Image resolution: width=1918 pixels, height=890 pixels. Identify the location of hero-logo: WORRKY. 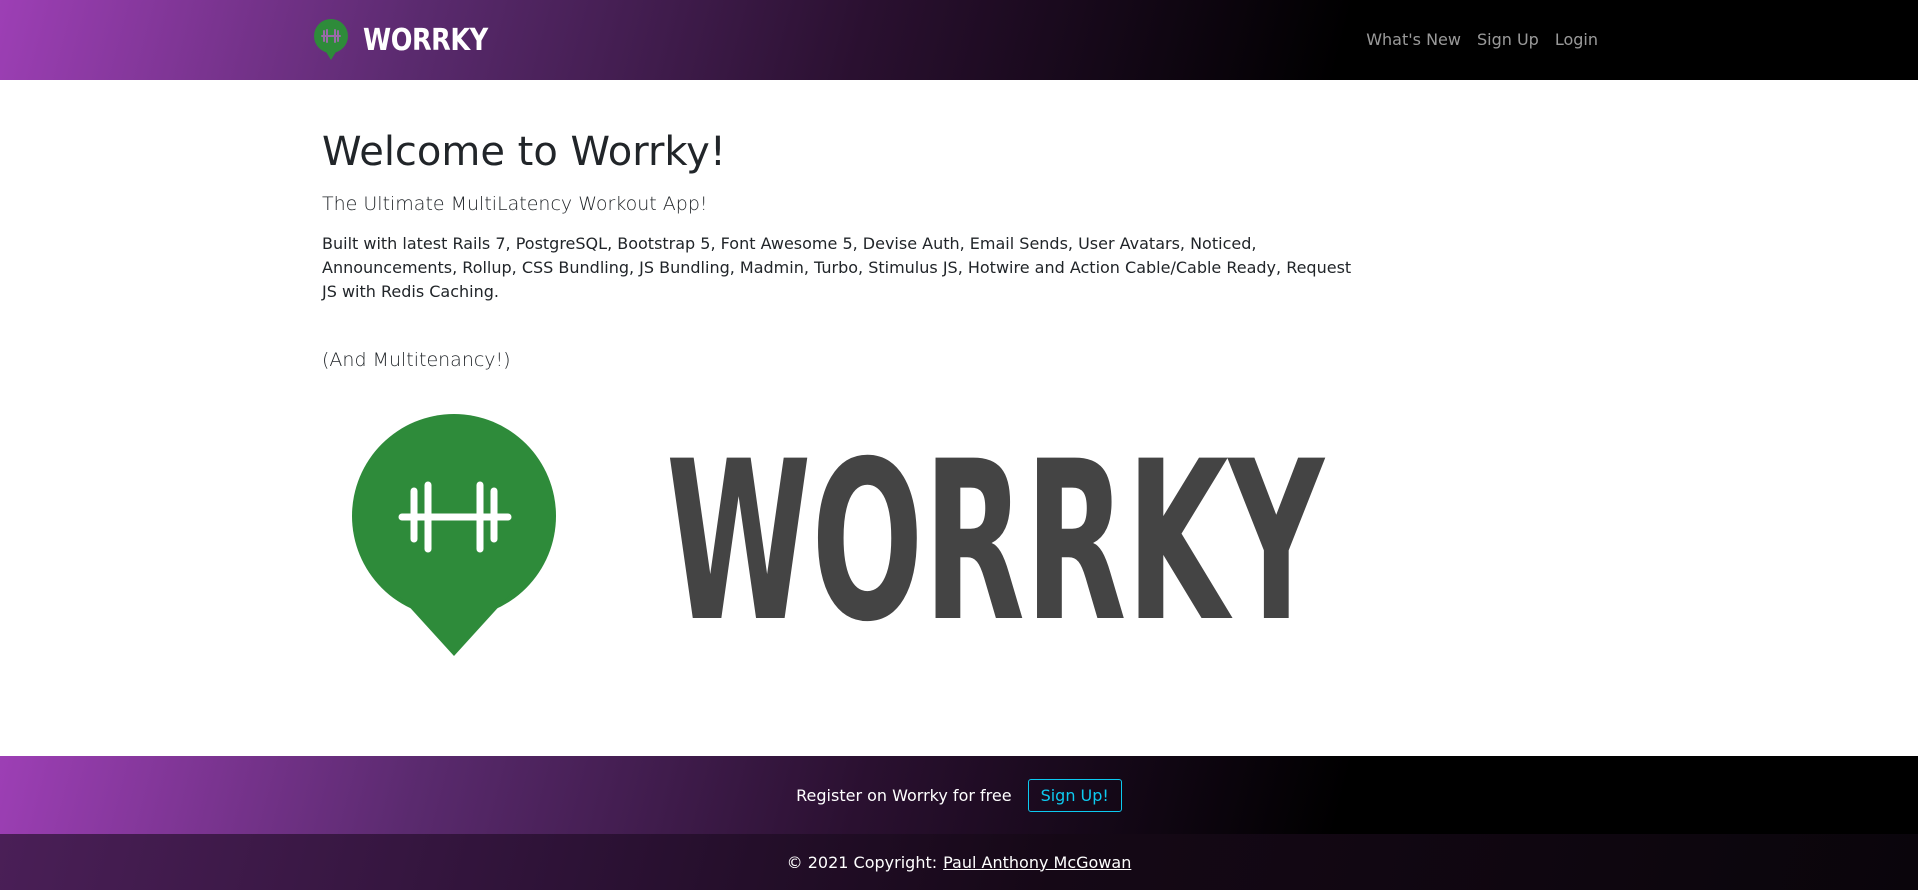
(839, 542).